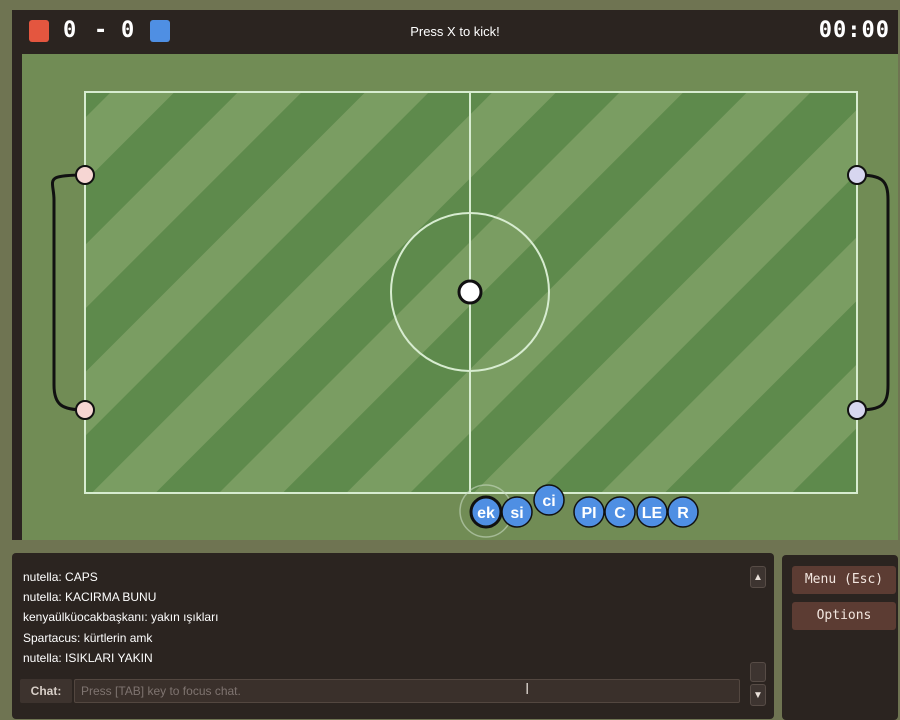 The height and width of the screenshot is (720, 900). I want to click on chat-message: kenyaülküocakbaşkanı: yakın ışıkları, so click(121, 617).